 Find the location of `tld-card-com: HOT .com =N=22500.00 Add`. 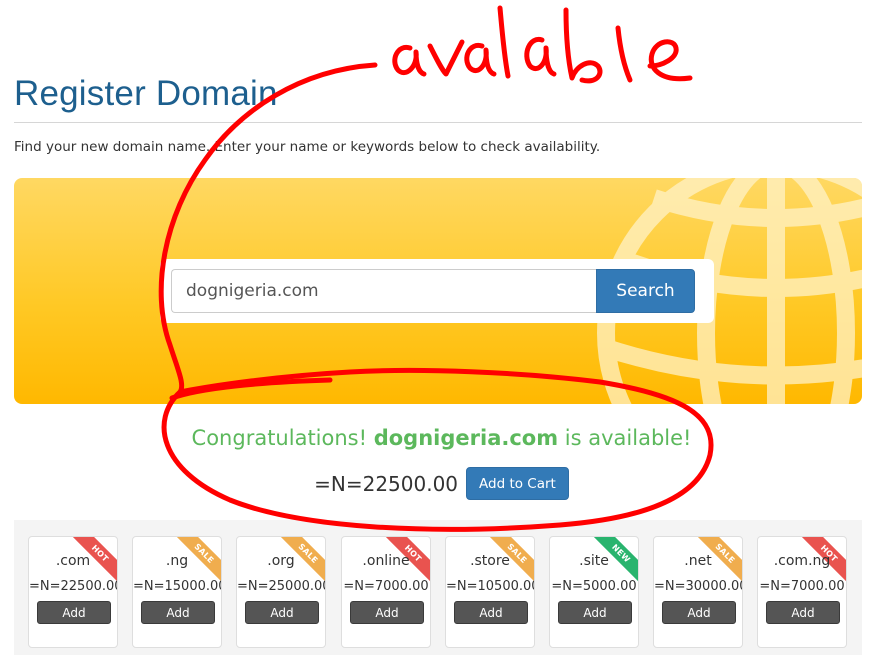

tld-card-com: HOT .com =N=22500.00 Add is located at coordinates (73, 592).